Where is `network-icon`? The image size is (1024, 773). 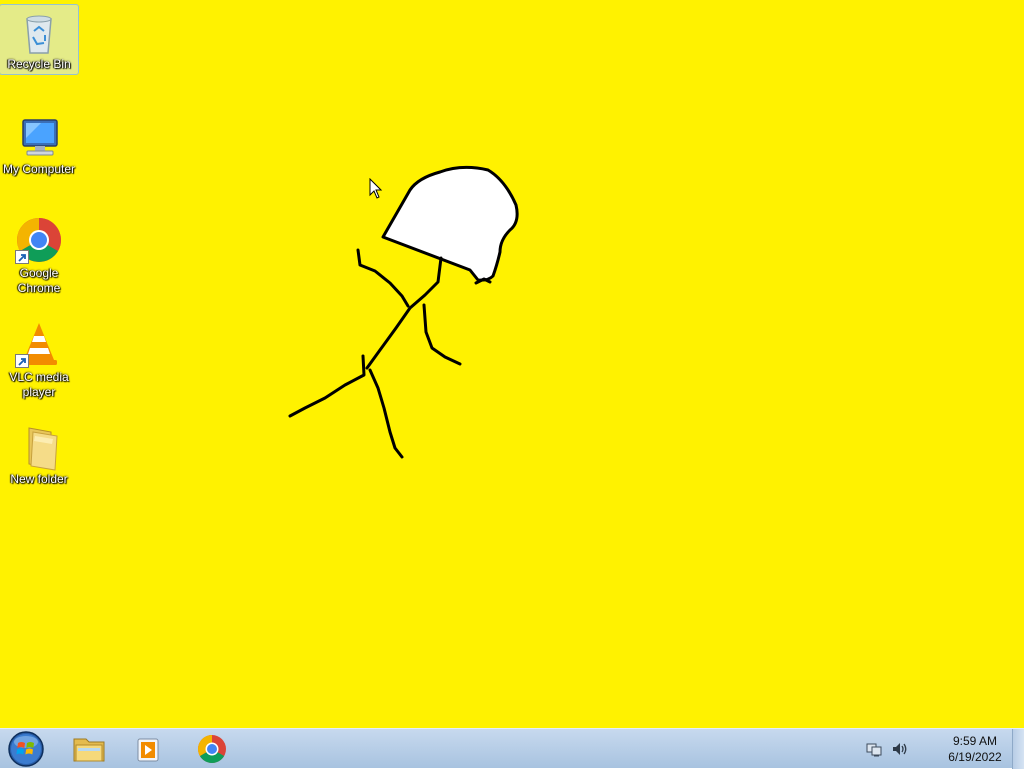
network-icon is located at coordinates (874, 749).